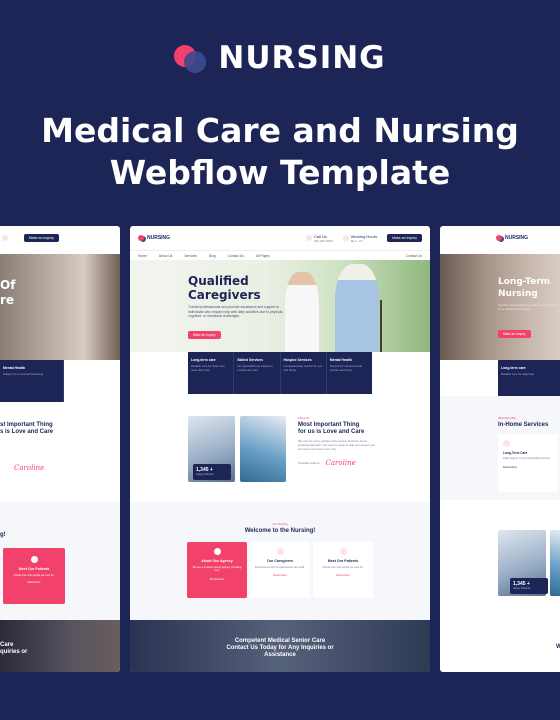 This screenshot has height=720, width=560. What do you see at coordinates (280, 531) in the screenshot?
I see `welcome-title: Welcome to the Nursing!` at bounding box center [280, 531].